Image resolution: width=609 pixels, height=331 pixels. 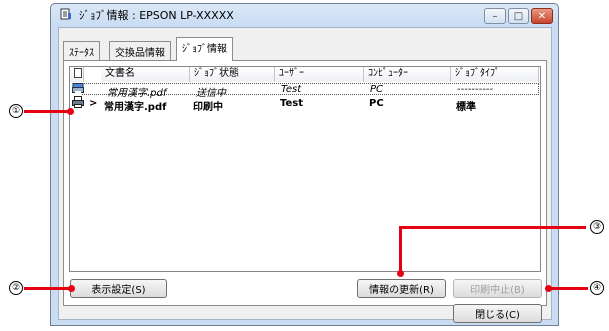 What do you see at coordinates (518, 16) in the screenshot?
I see `maximize-button: □` at bounding box center [518, 16].